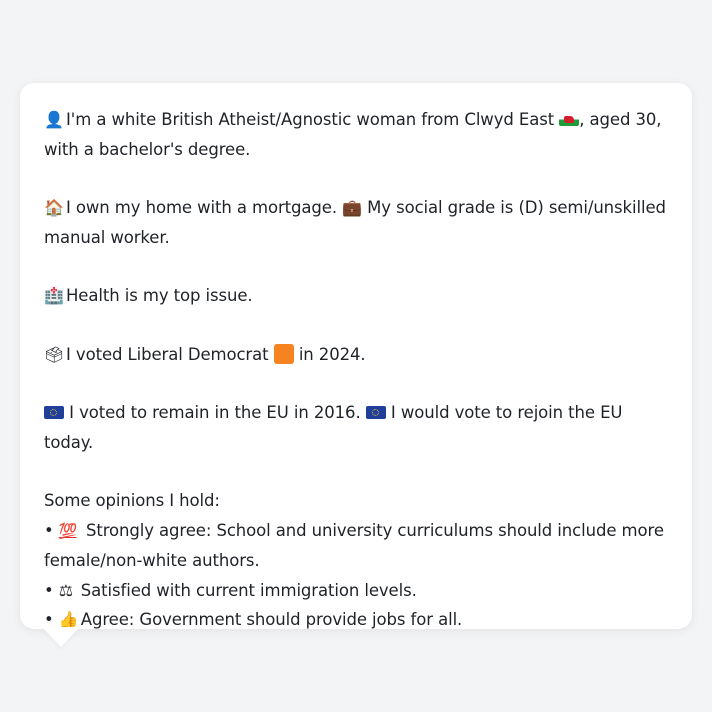 The height and width of the screenshot is (712, 712). I want to click on opinions-heading: Some opinions I hold:, so click(132, 500).